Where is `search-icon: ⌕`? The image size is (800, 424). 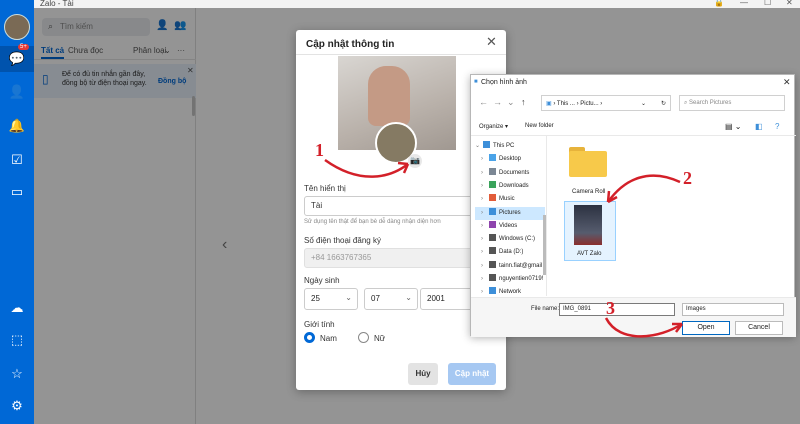
search-icon: ⌕ is located at coordinates (686, 103).